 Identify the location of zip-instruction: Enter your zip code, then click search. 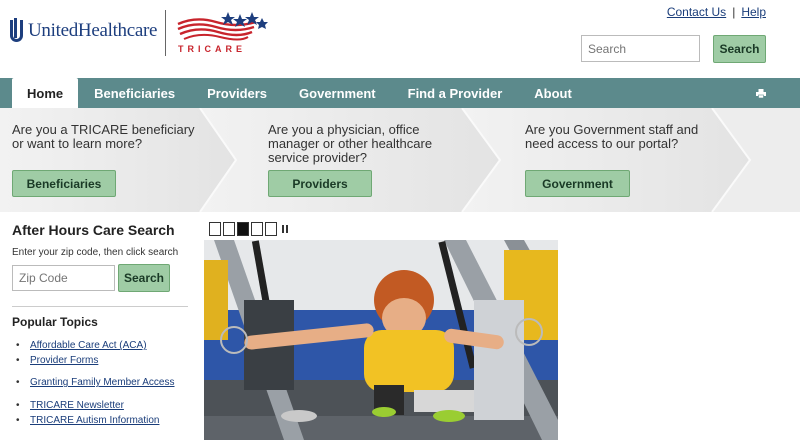
(95, 252).